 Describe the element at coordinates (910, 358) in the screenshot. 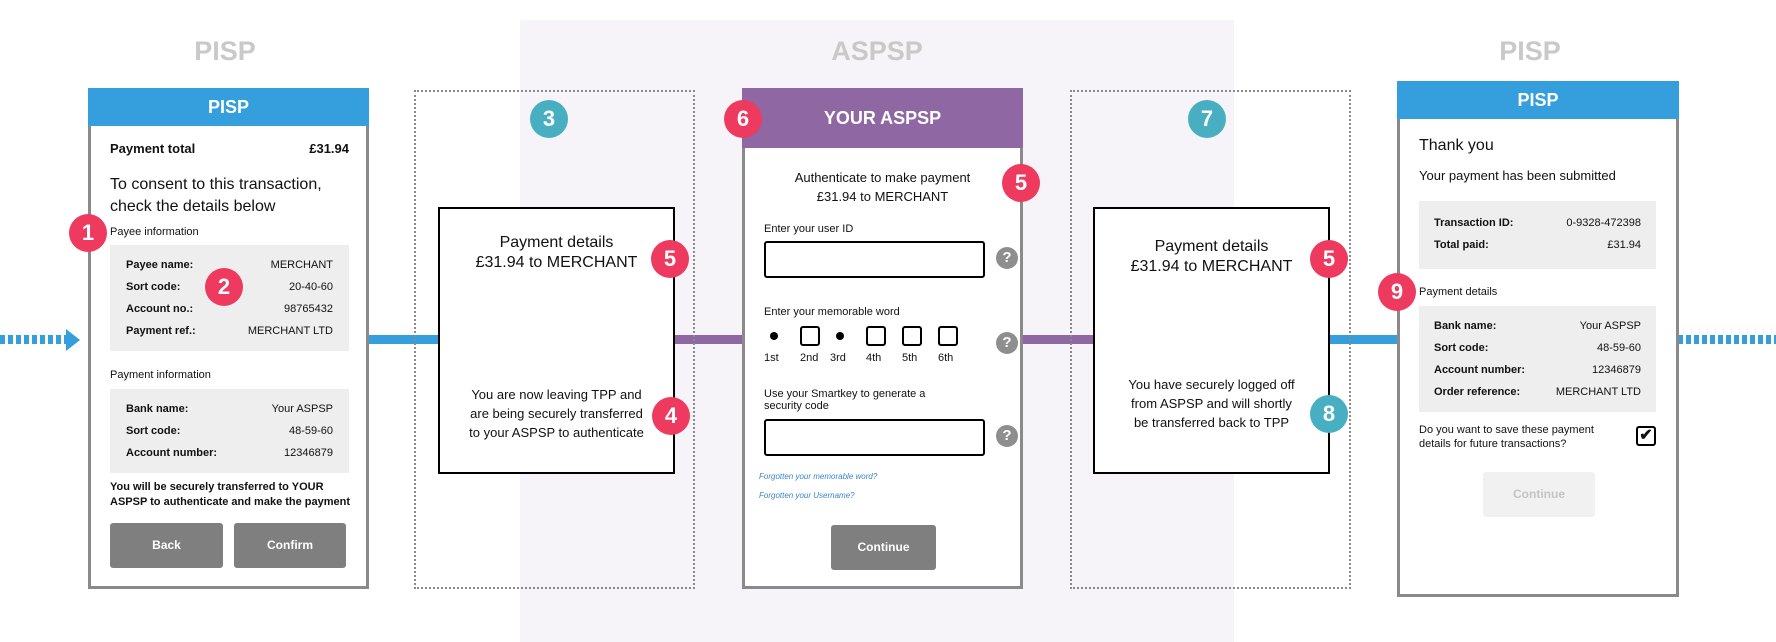

I see `memorable-position-label: 5th` at that location.